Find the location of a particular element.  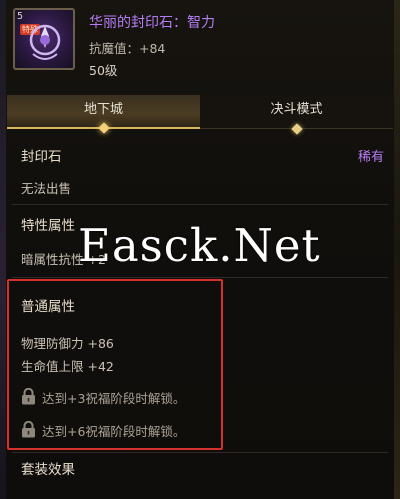

rarity-label: 稀有 is located at coordinates (370, 157).